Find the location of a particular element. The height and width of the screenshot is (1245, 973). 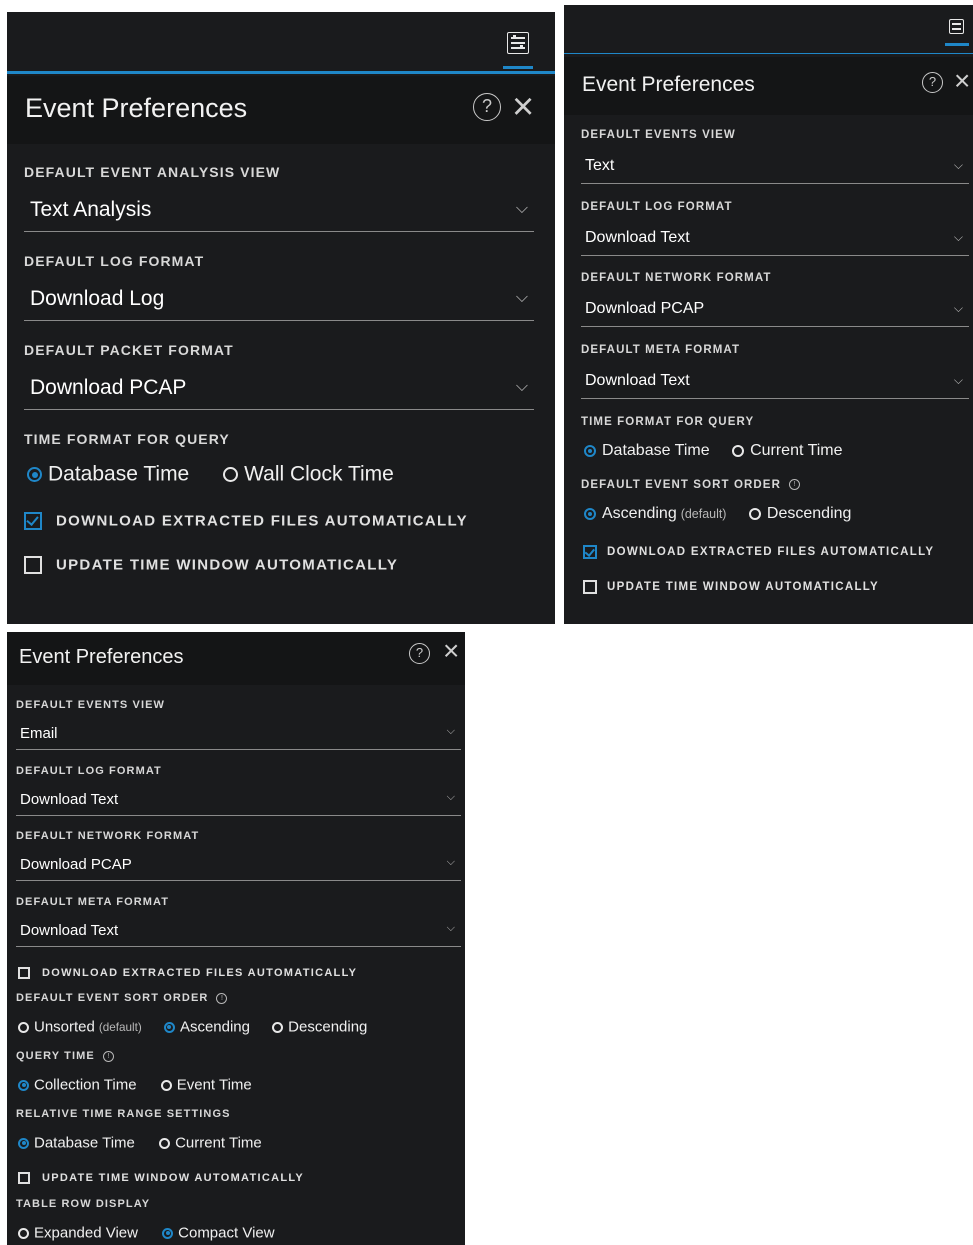

select-value: Download Log is located at coordinates (97, 298).